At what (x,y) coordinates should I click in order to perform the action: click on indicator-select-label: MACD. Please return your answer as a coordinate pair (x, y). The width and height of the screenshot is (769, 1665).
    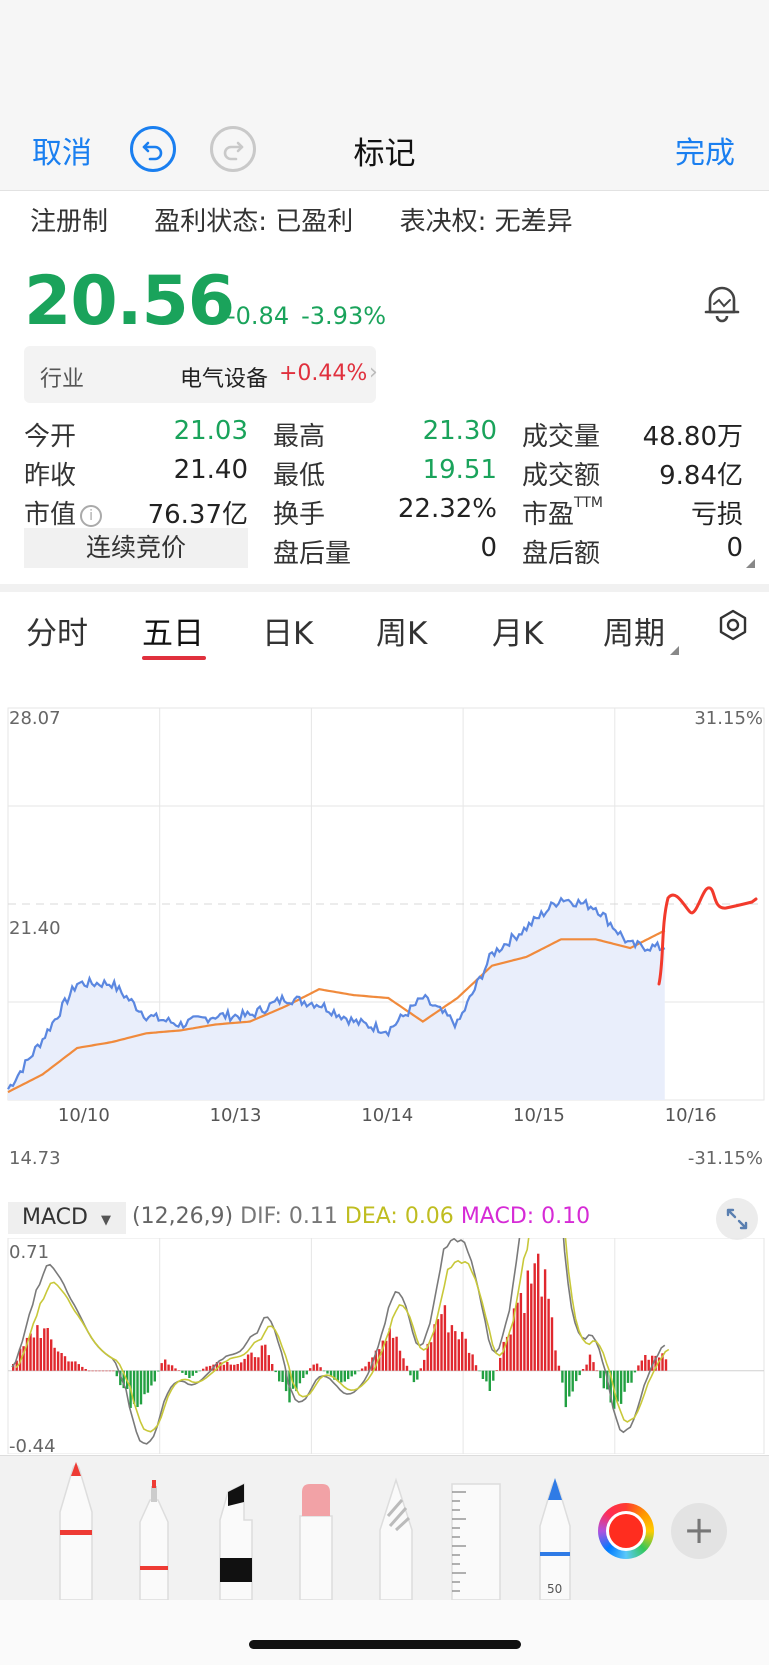
    Looking at the image, I should click on (55, 1217).